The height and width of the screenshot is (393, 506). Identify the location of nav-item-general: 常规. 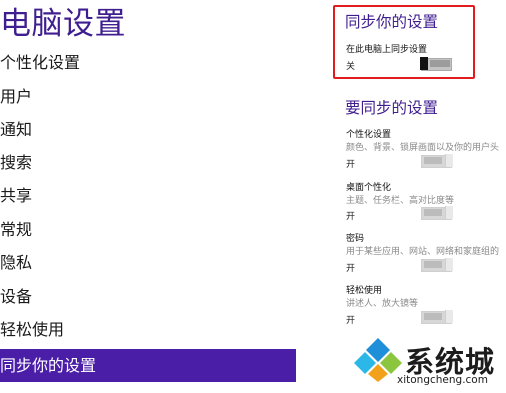
(148, 230).